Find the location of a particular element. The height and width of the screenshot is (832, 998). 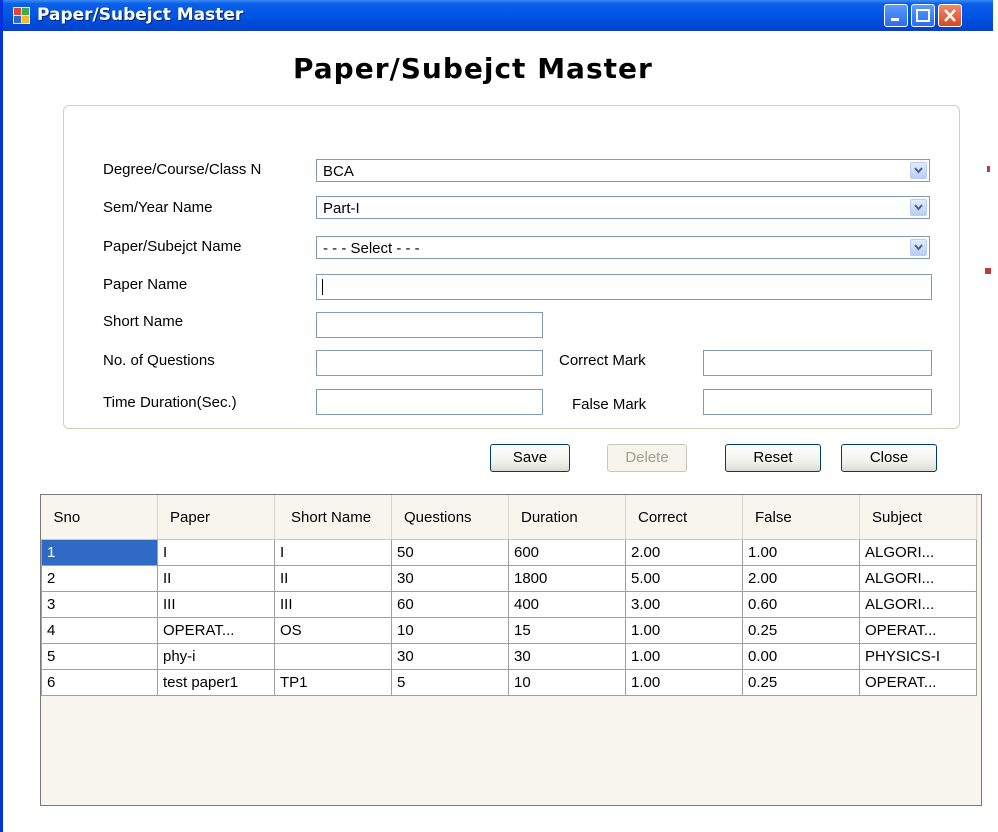

column-header: Duration is located at coordinates (567, 517).